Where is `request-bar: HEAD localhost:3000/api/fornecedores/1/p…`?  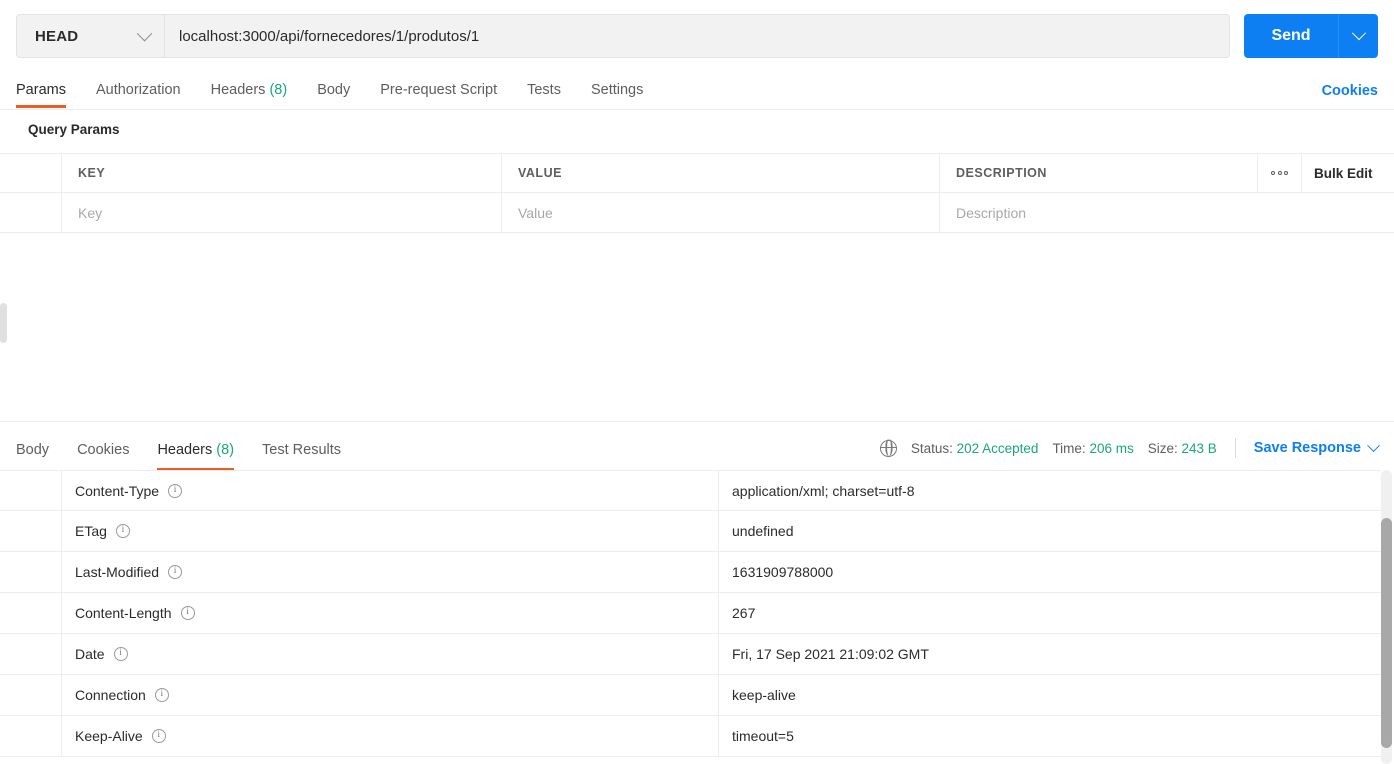 request-bar: HEAD localhost:3000/api/fornecedores/1/p… is located at coordinates (697, 36).